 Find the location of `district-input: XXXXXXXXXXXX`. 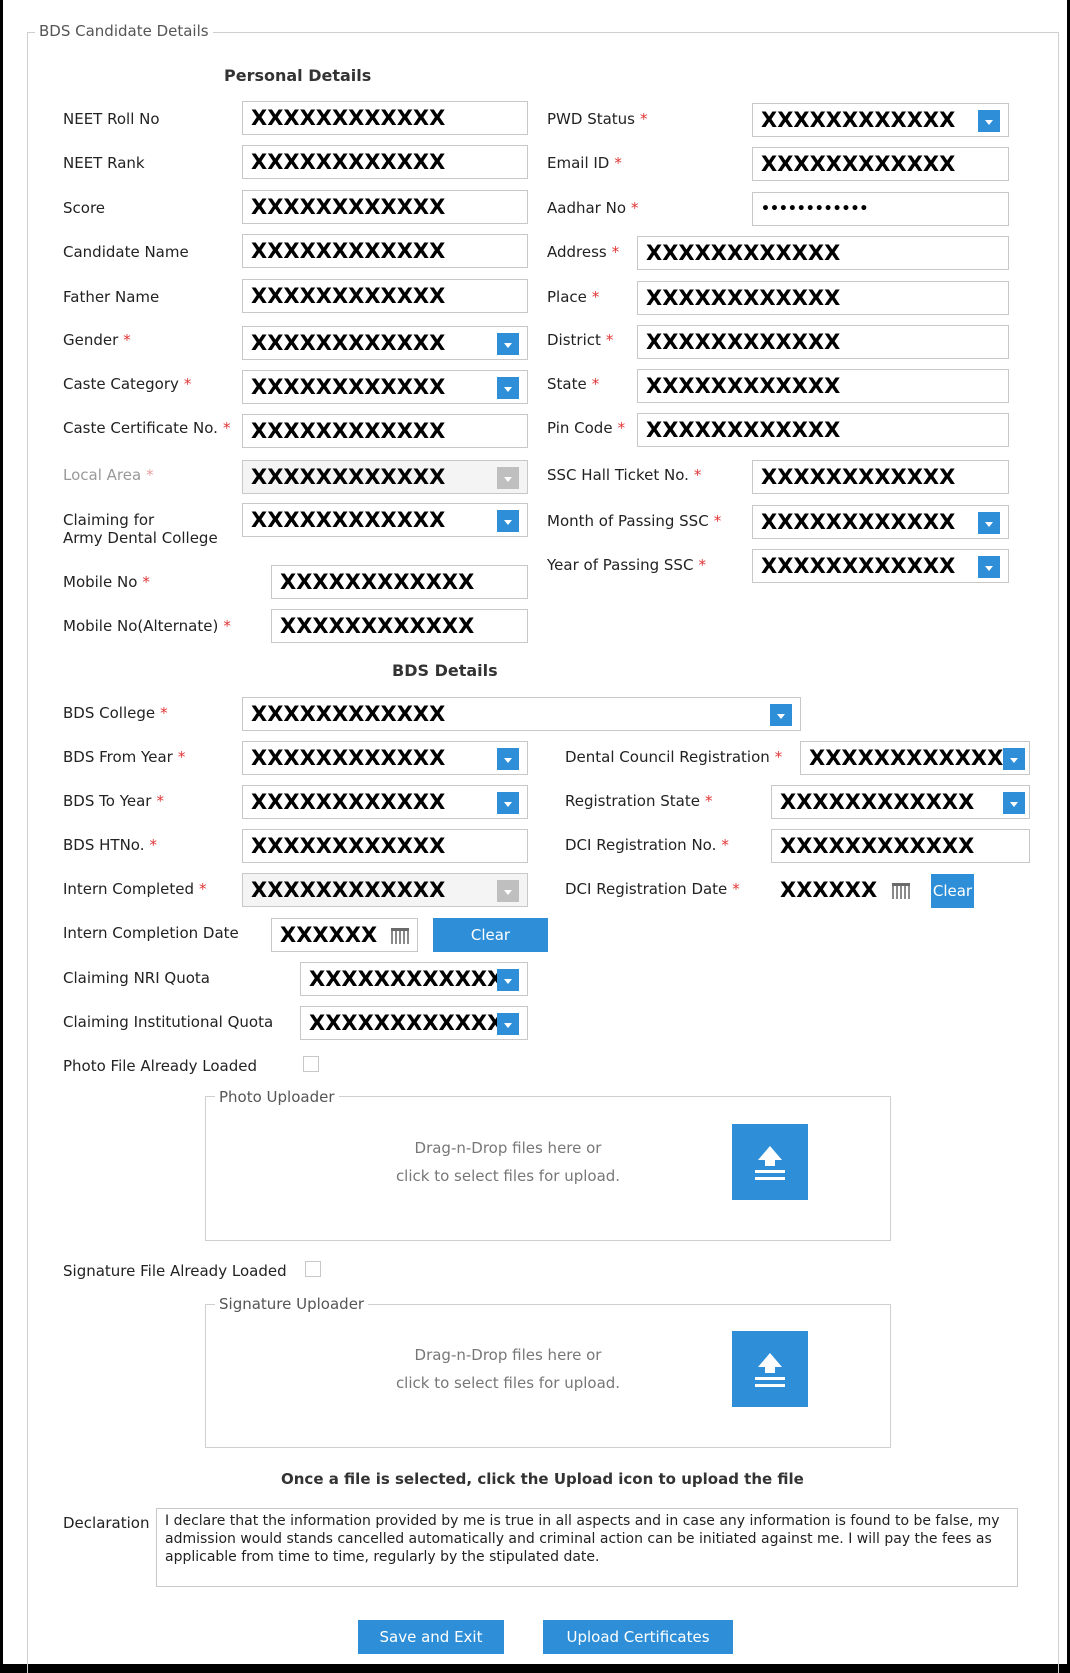

district-input: XXXXXXXXXXXX is located at coordinates (823, 342).